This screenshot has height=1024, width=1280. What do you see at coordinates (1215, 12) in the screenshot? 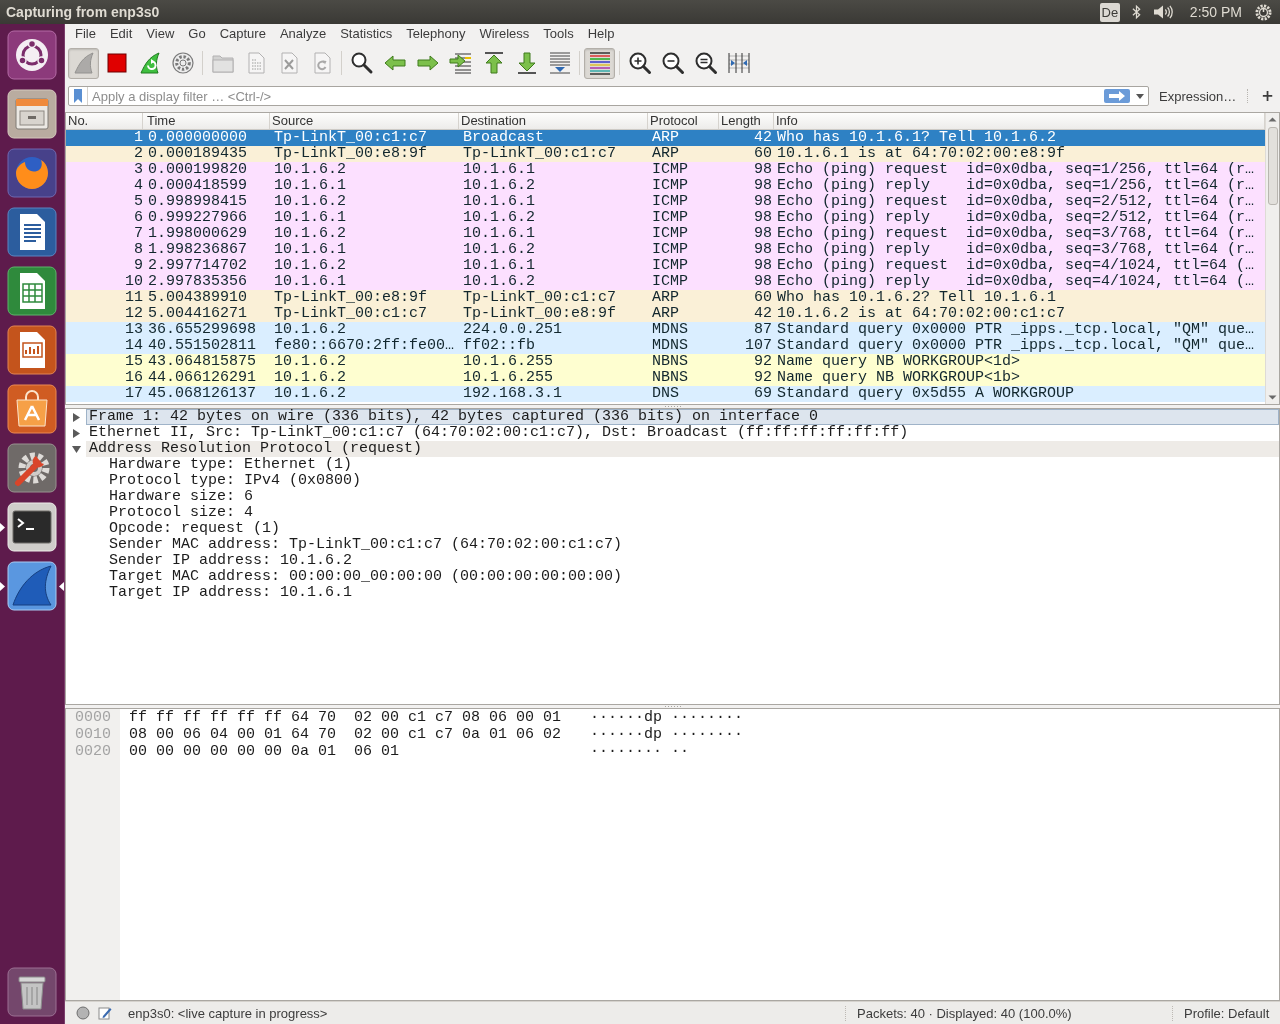
I see `clock-text: 2:50 PM` at bounding box center [1215, 12].